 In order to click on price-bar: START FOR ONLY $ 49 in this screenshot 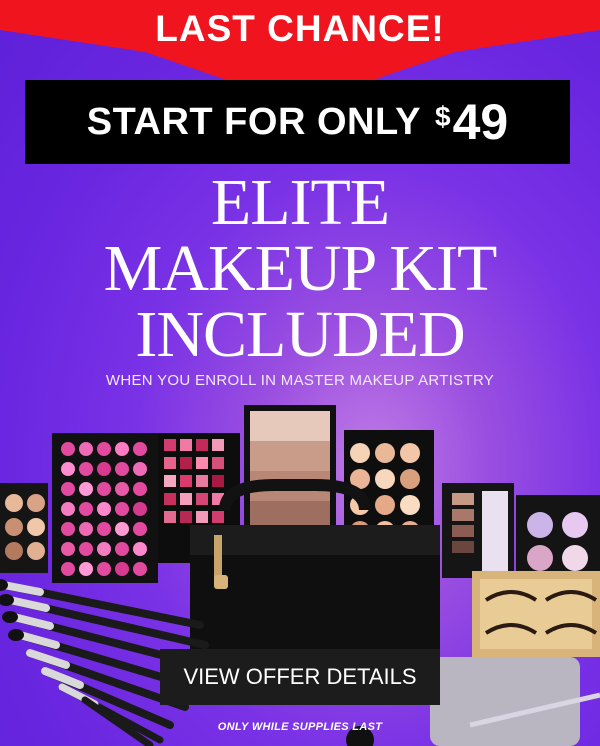, I will do `click(297, 122)`.